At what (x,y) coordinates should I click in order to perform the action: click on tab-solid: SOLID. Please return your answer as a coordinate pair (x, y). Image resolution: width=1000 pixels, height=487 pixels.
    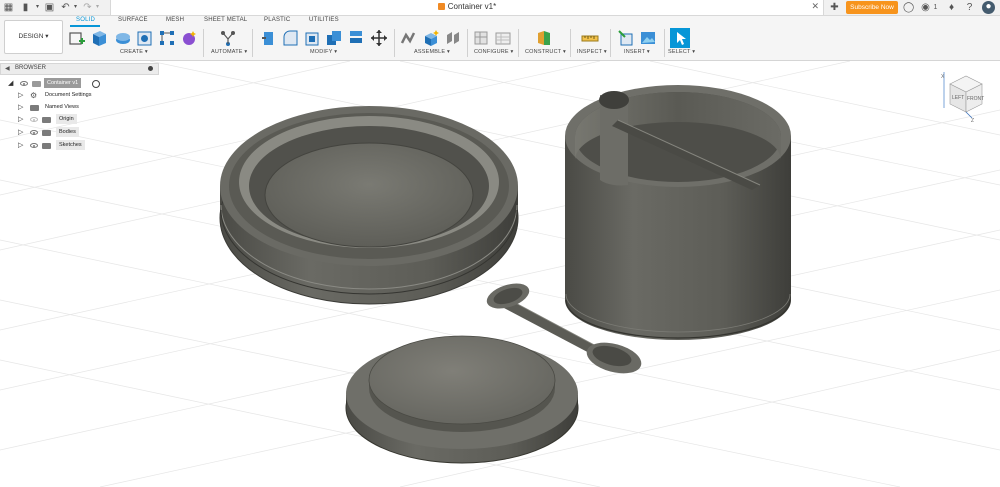
    Looking at the image, I should click on (85, 20).